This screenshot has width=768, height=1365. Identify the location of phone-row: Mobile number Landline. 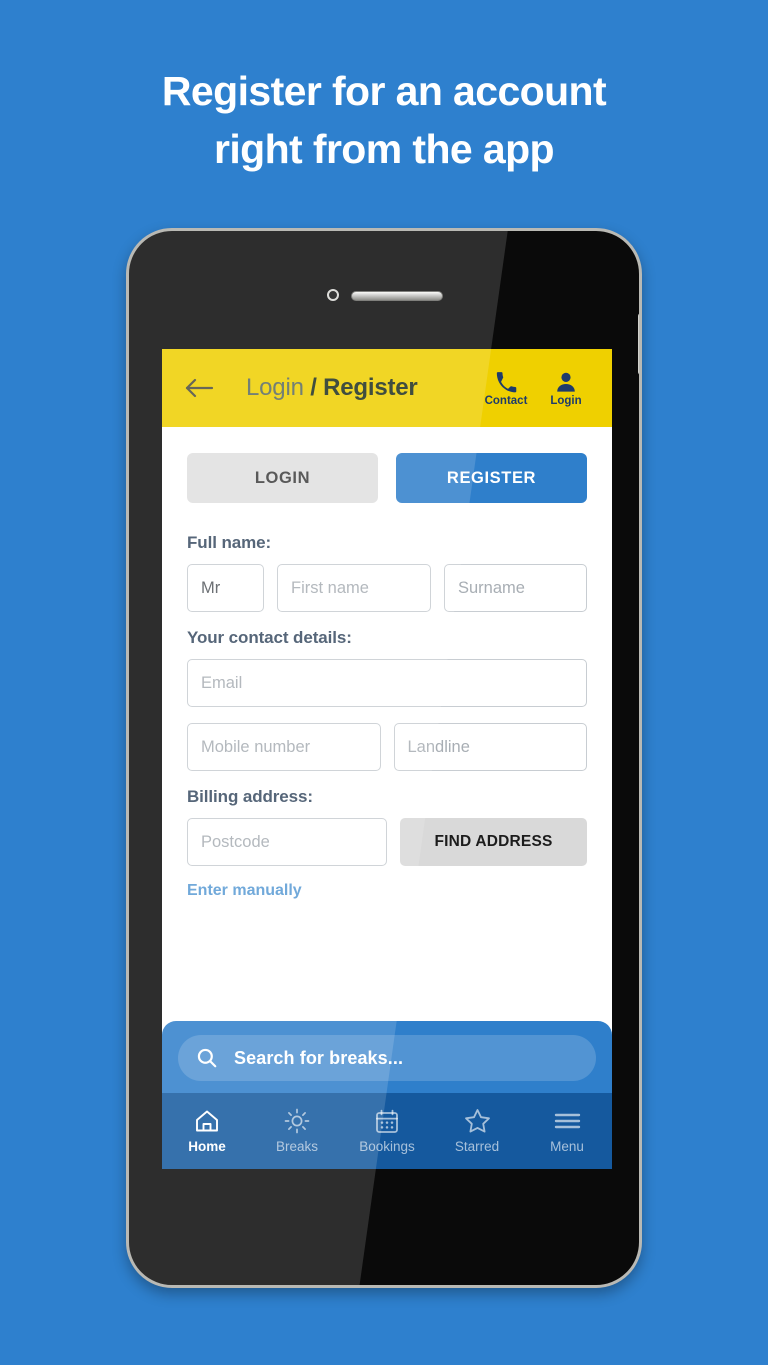
(387, 747).